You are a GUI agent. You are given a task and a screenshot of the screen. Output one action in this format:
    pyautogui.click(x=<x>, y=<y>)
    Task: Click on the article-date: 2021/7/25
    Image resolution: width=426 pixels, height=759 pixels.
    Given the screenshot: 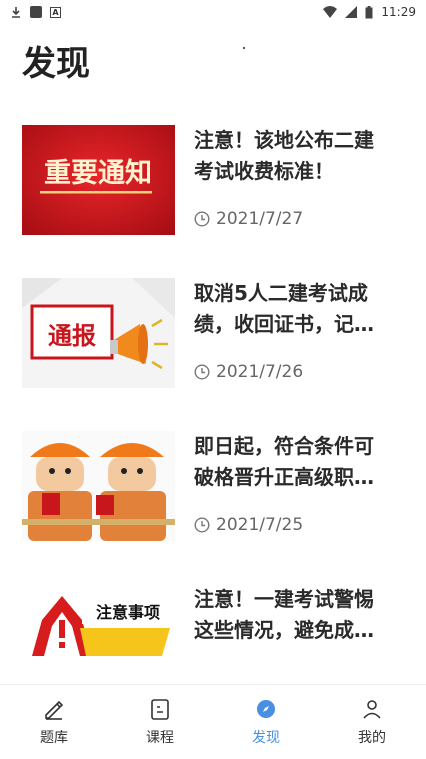 What is the action you would take?
    pyautogui.click(x=248, y=525)
    